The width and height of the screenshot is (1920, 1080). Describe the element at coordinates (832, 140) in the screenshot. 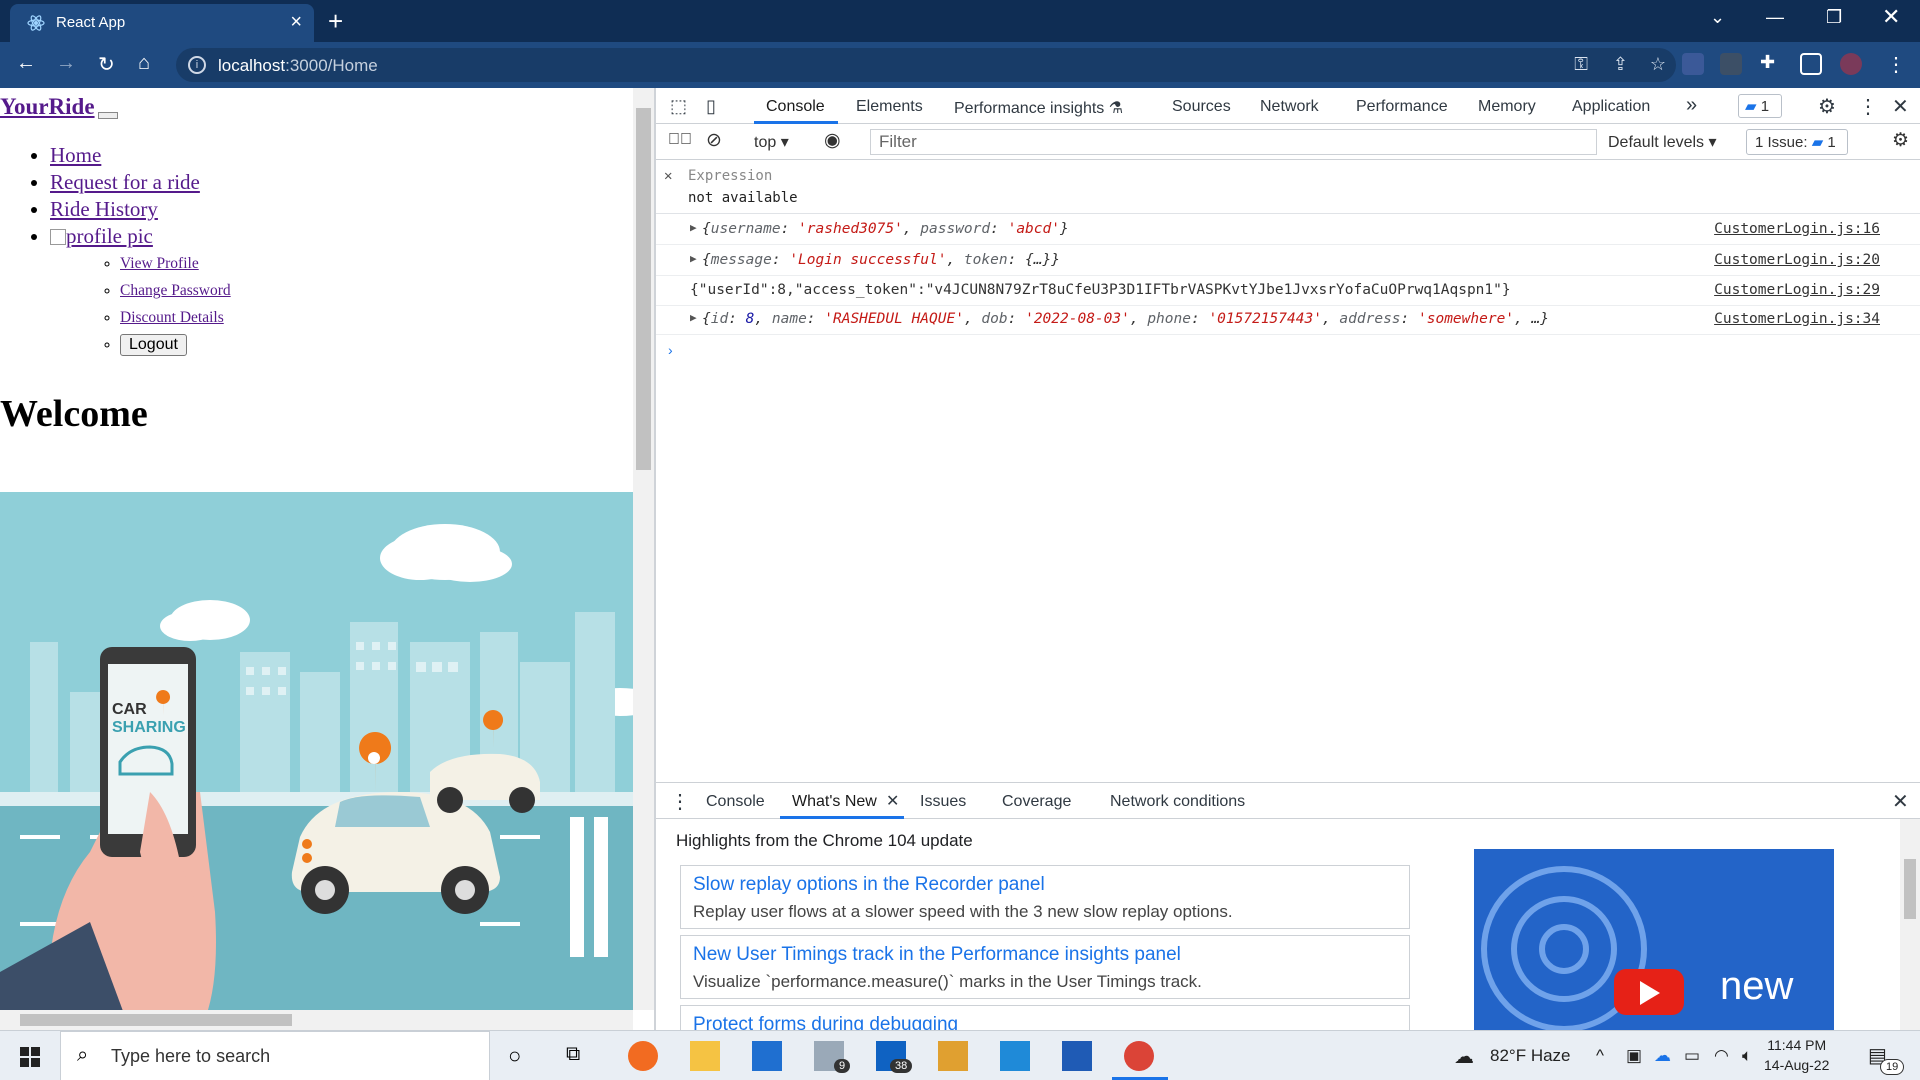

I see `live-expression-eye-icon: ◉` at that location.